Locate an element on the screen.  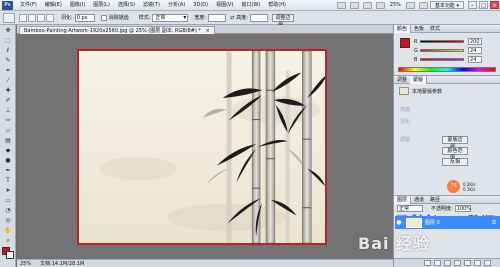
menu-3d: 3D(D) is located at coordinates (200, 5).